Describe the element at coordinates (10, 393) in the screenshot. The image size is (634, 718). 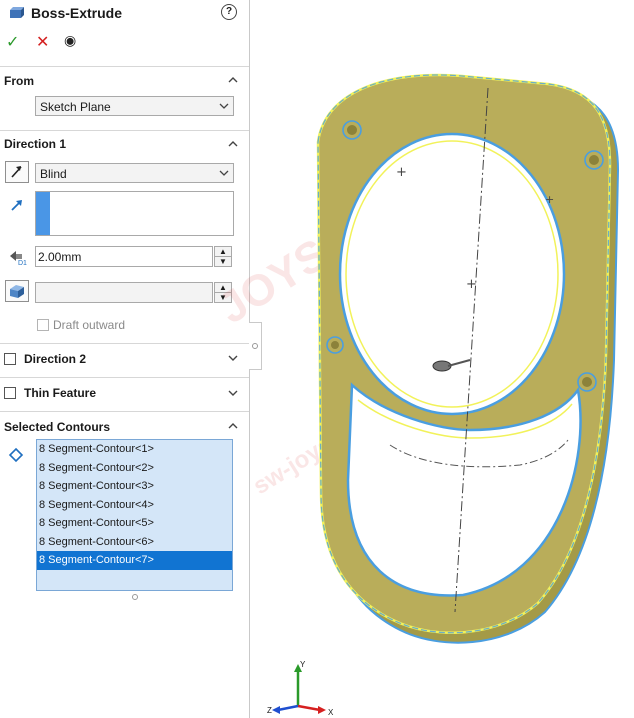
I see `thin-feature-checkbox` at that location.